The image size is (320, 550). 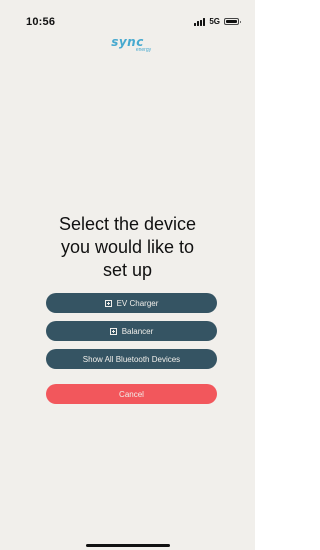 What do you see at coordinates (127, 224) in the screenshot?
I see `page-title-line: Select the device` at bounding box center [127, 224].